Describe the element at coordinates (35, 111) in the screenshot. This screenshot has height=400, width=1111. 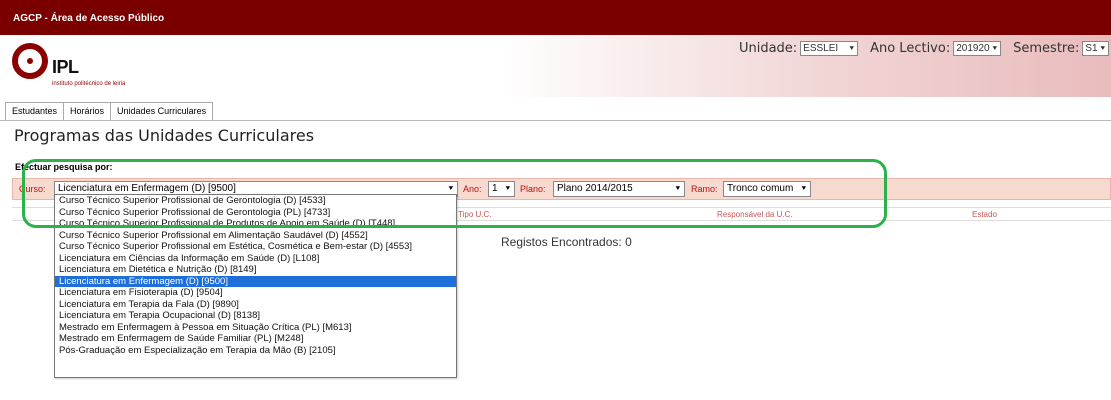
I see `tab-estudantes: Estudantes` at that location.